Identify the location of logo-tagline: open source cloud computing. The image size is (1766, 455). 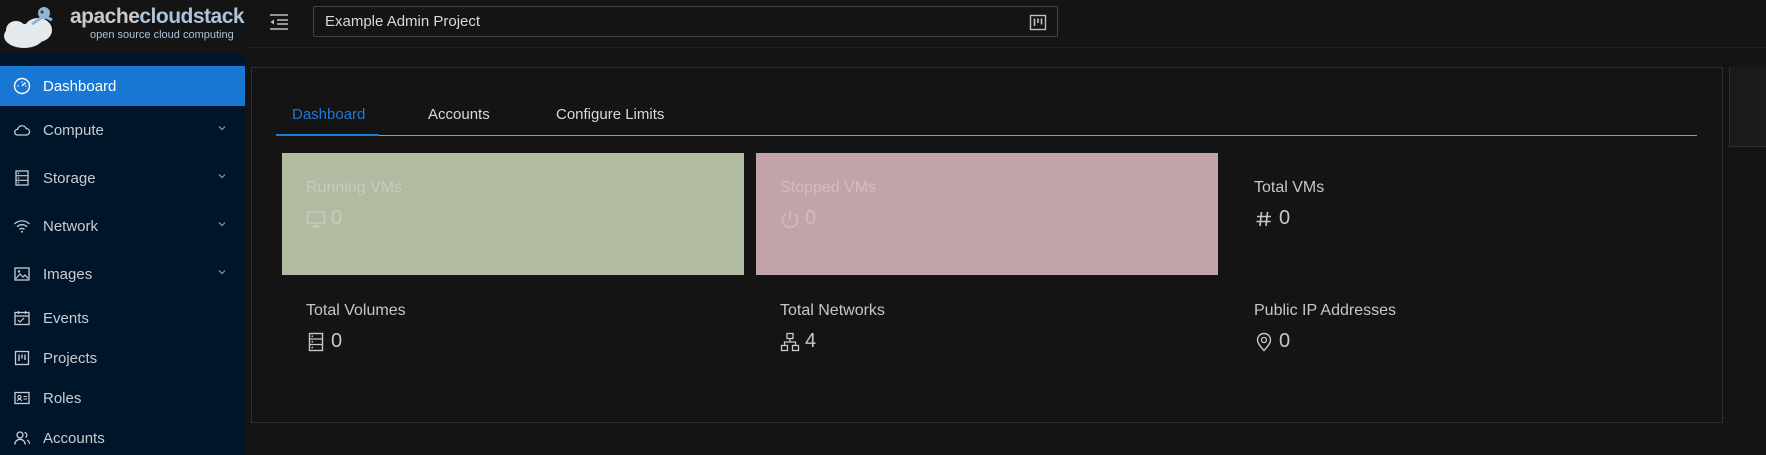
(162, 35).